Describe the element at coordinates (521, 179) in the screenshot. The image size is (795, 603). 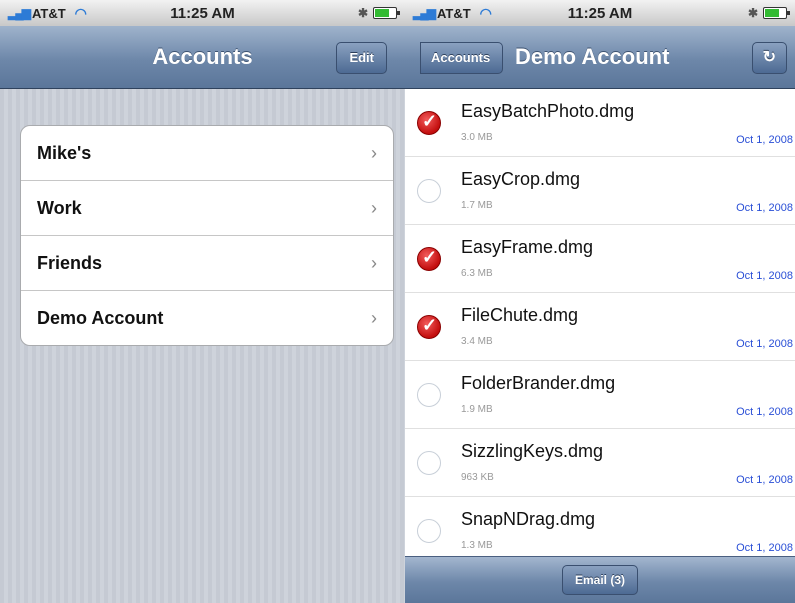
I see `file-name: EasyCrop.dmg` at that location.